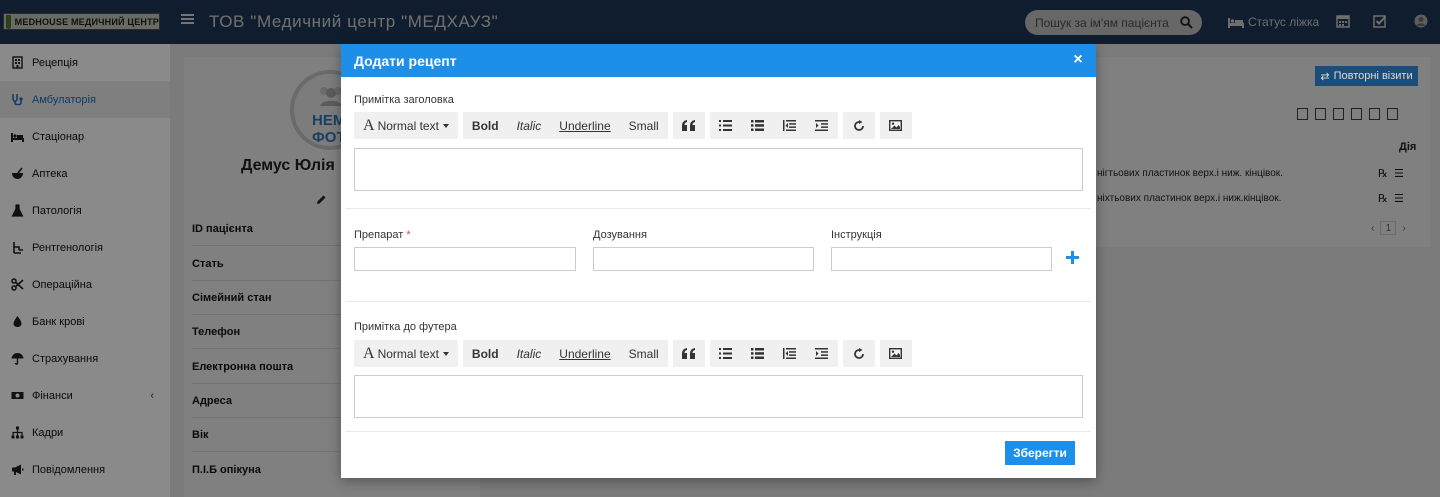 The width and height of the screenshot is (1440, 497). Describe the element at coordinates (55, 62) in the screenshot. I see `sidebar-item-label: Рецепція` at that location.